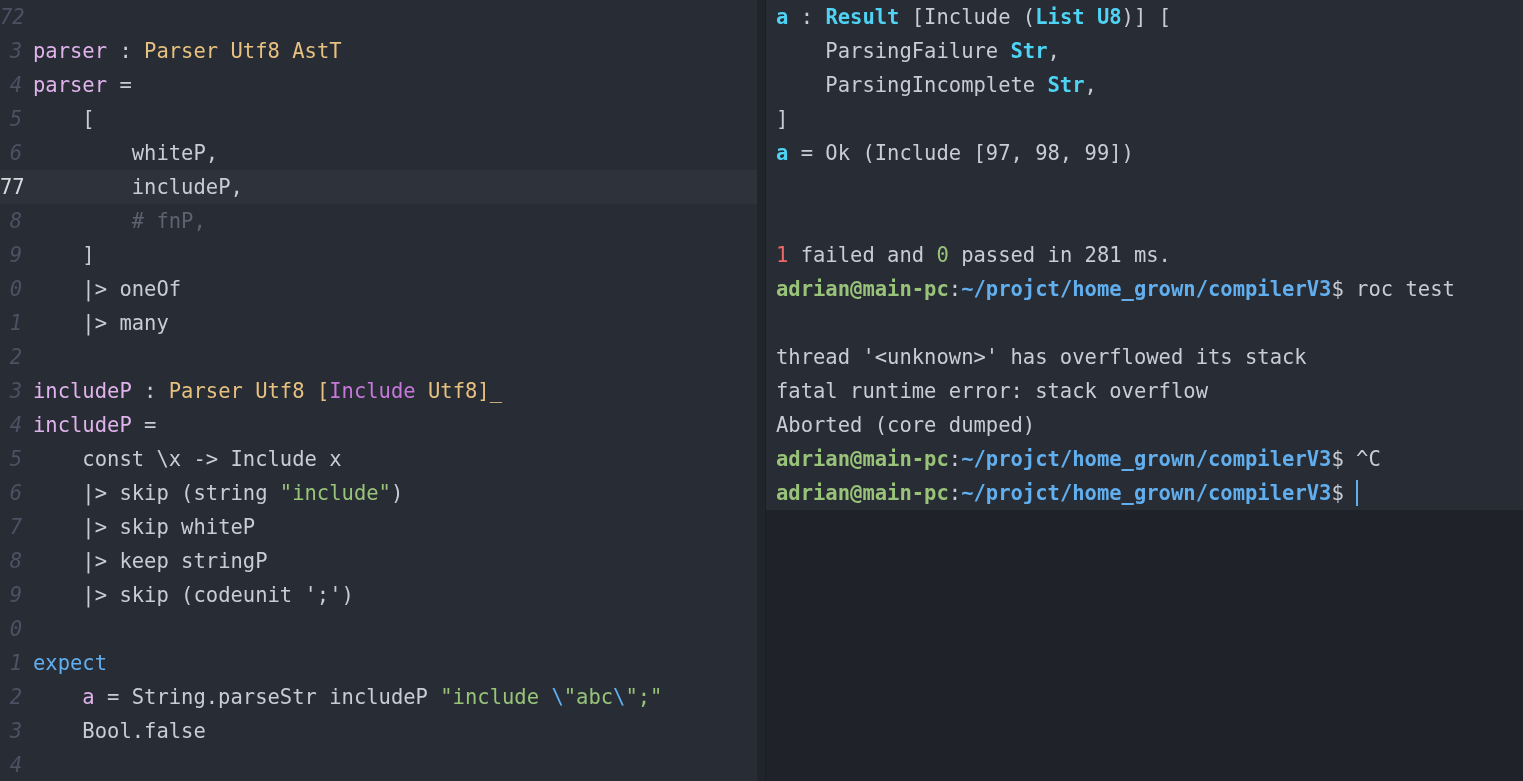 This screenshot has height=781, width=1523. What do you see at coordinates (11, 187) in the screenshot?
I see `line-number: 77` at bounding box center [11, 187].